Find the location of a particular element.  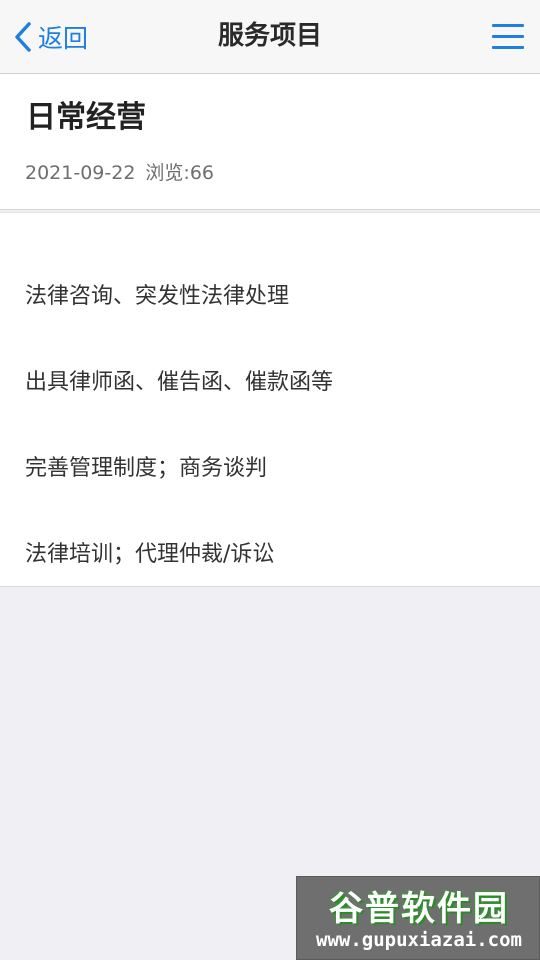

back-button: 返回 is located at coordinates (51, 37).